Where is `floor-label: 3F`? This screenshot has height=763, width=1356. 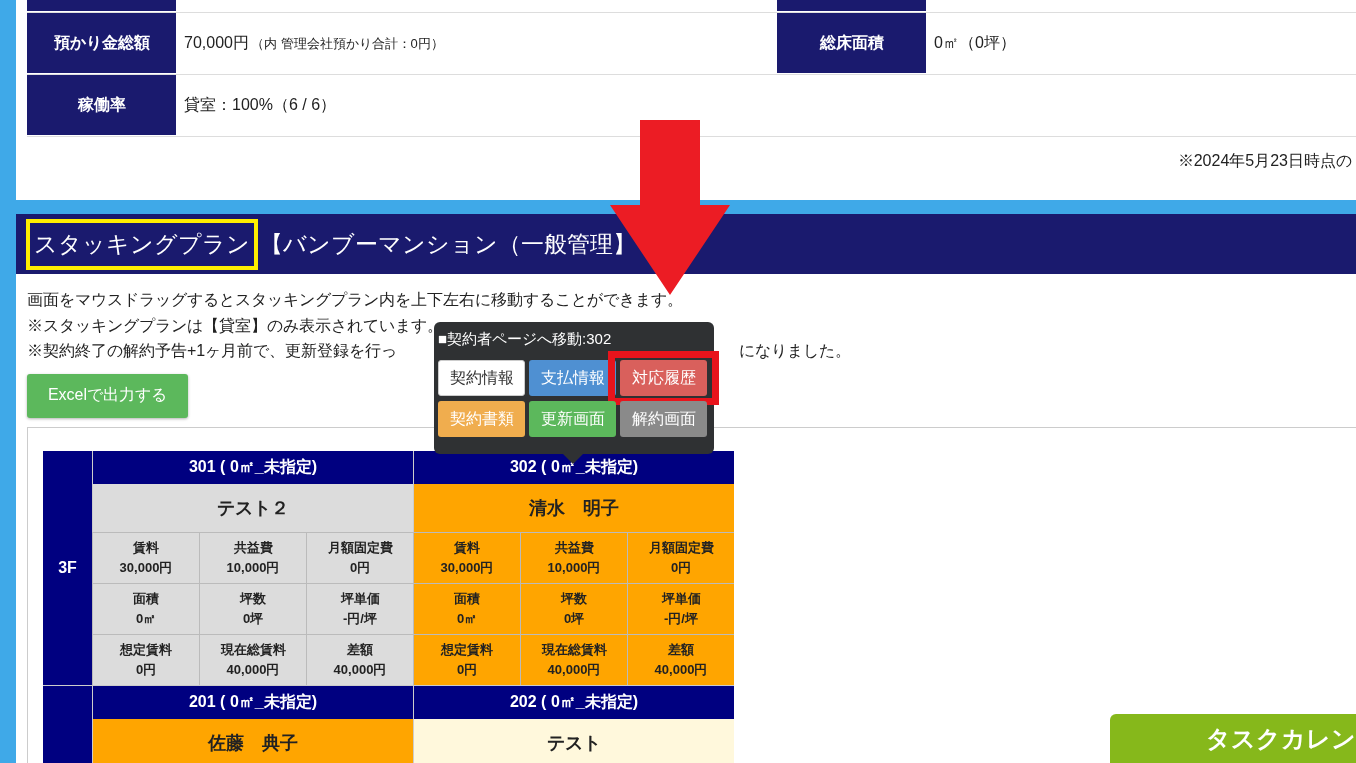
floor-label: 3F is located at coordinates (67, 567).